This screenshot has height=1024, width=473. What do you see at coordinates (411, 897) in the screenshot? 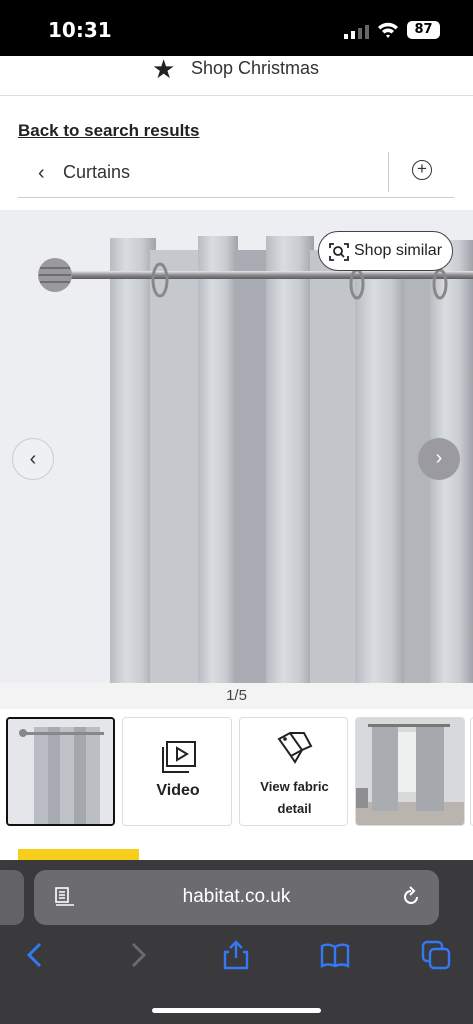
I see `reload-icon` at bounding box center [411, 897].